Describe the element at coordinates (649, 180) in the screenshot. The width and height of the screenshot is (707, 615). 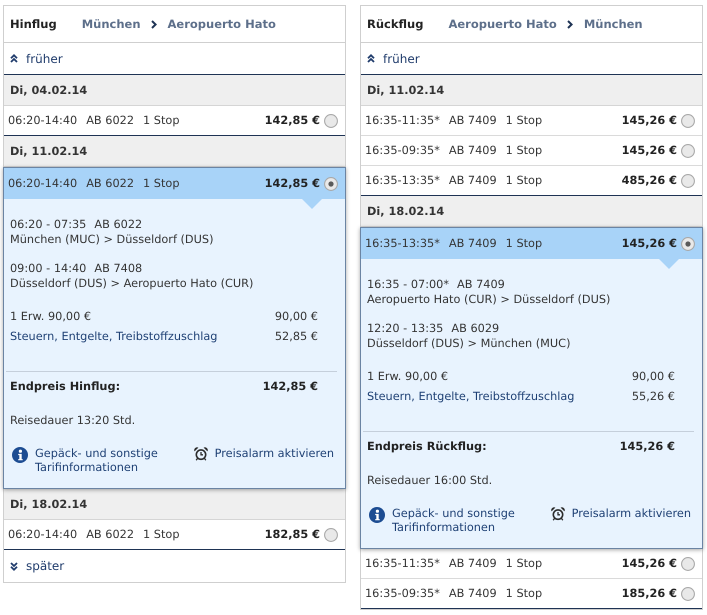
I see `flight-price: 485,26 €` at that location.